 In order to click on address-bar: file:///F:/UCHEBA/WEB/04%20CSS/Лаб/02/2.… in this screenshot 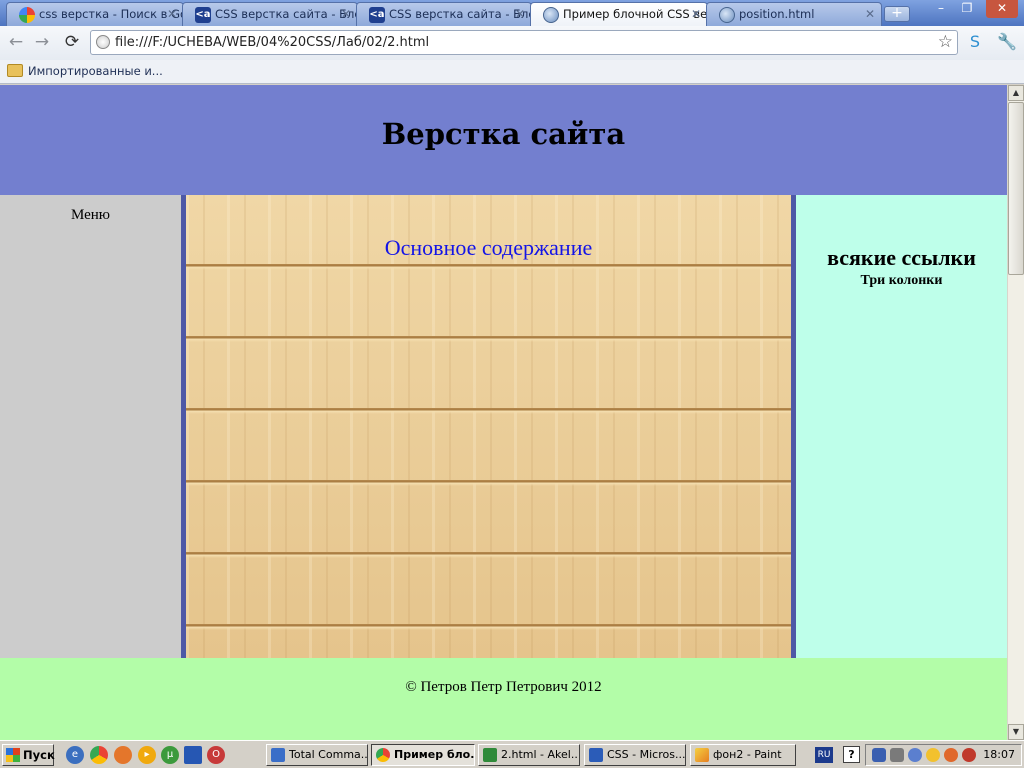, I will do `click(524, 42)`.